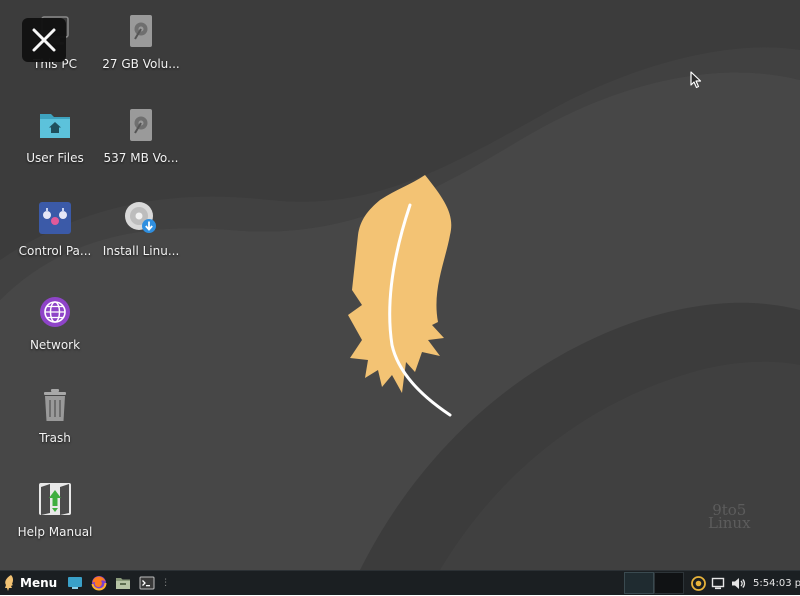  What do you see at coordinates (55, 405) in the screenshot?
I see `trash-icon` at bounding box center [55, 405].